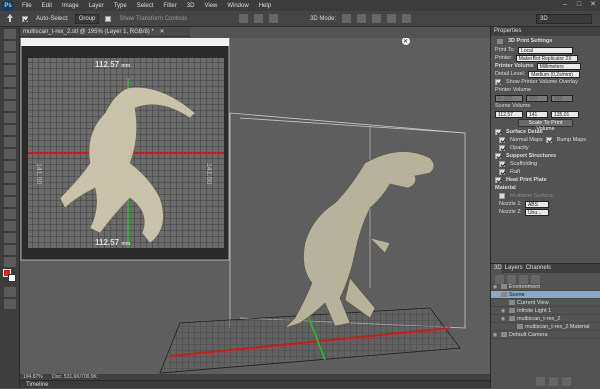  I want to click on type-tool, so click(10, 214).